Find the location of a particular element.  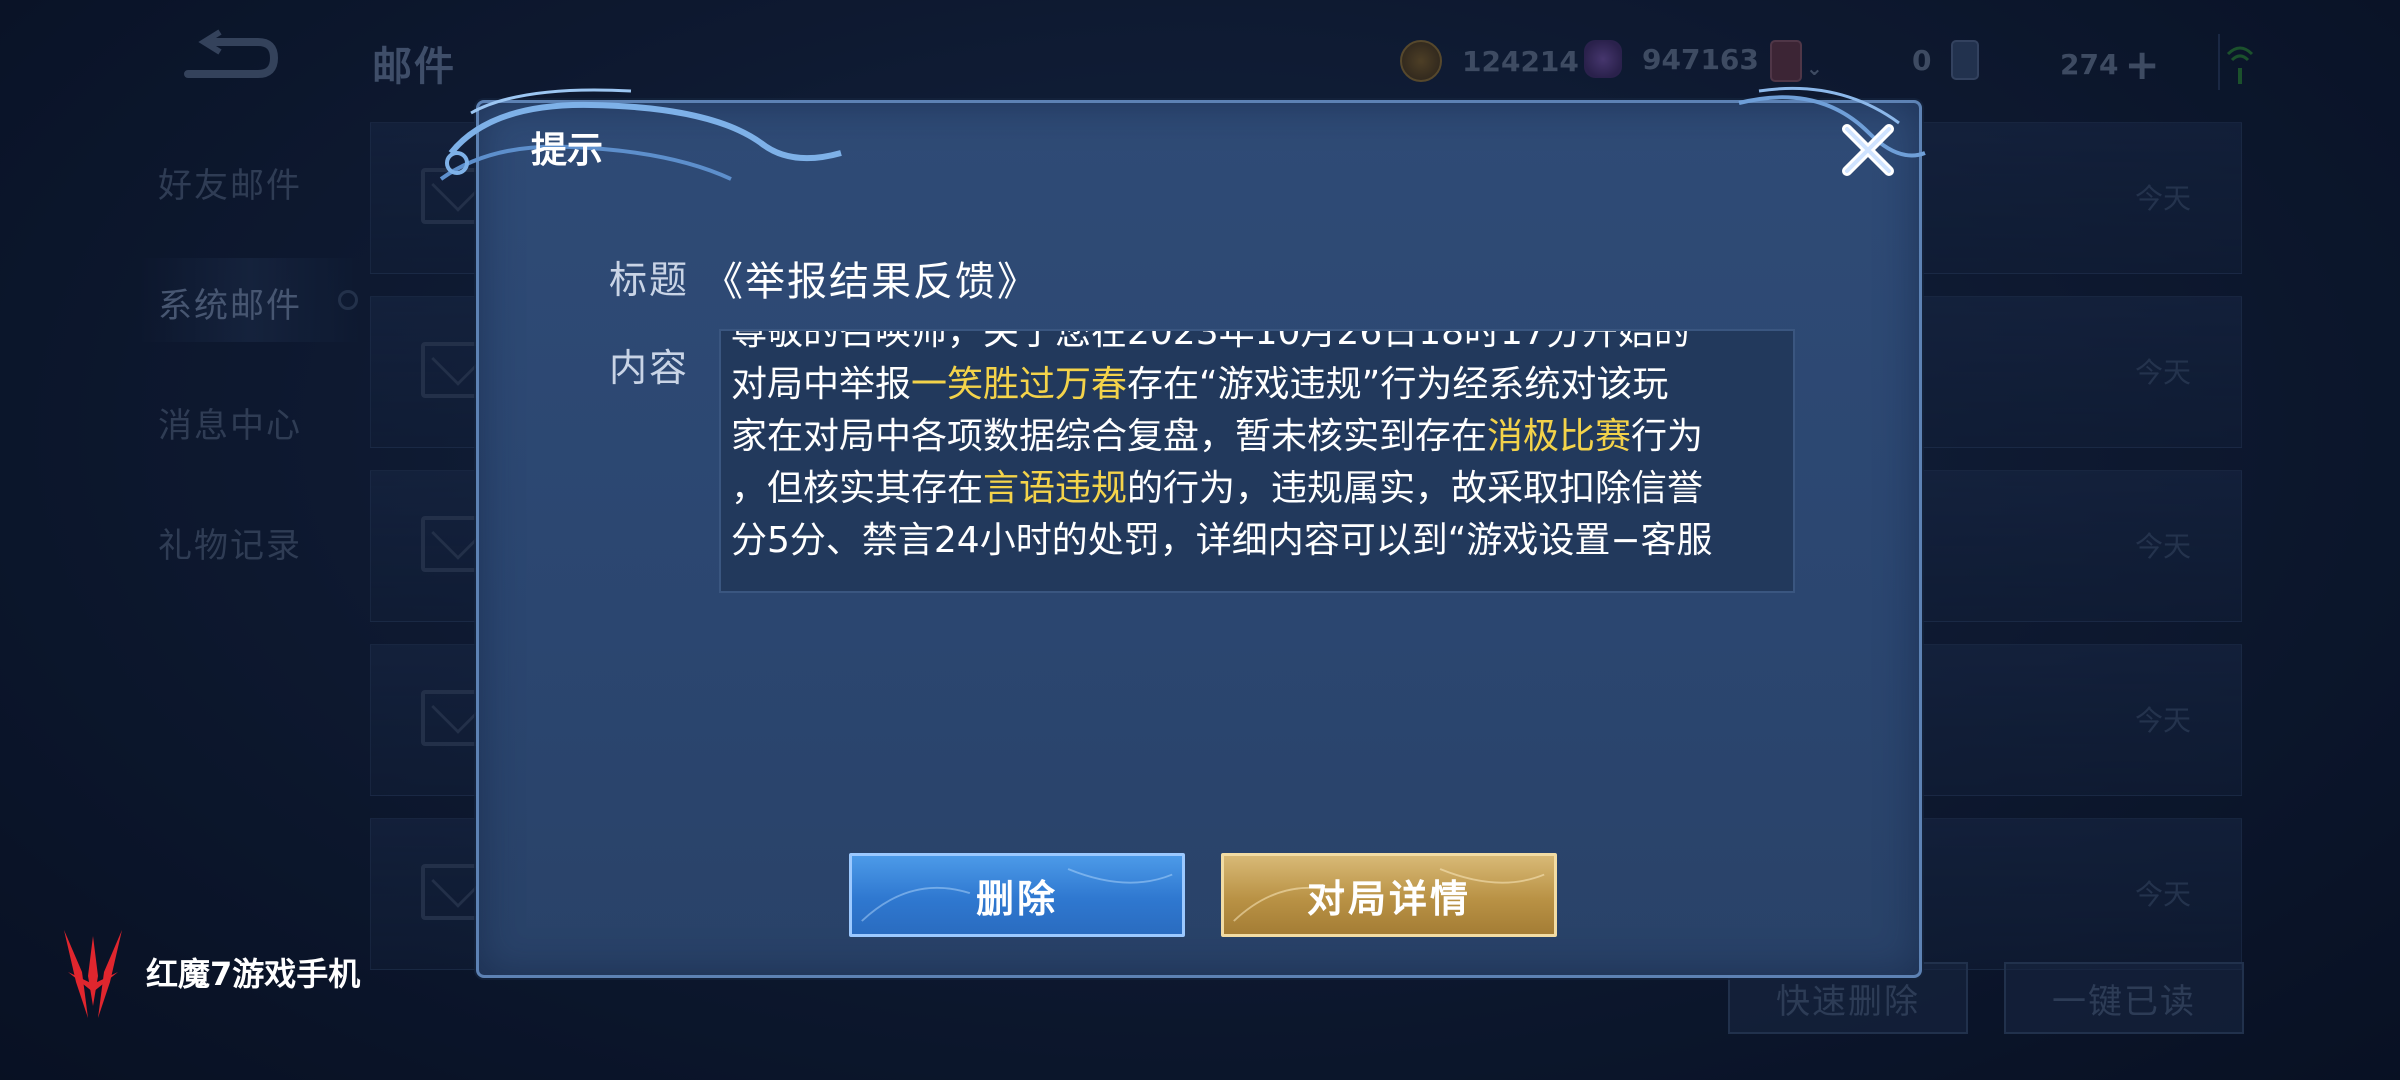

content-highlight: 言语违规 is located at coordinates (1055, 488).